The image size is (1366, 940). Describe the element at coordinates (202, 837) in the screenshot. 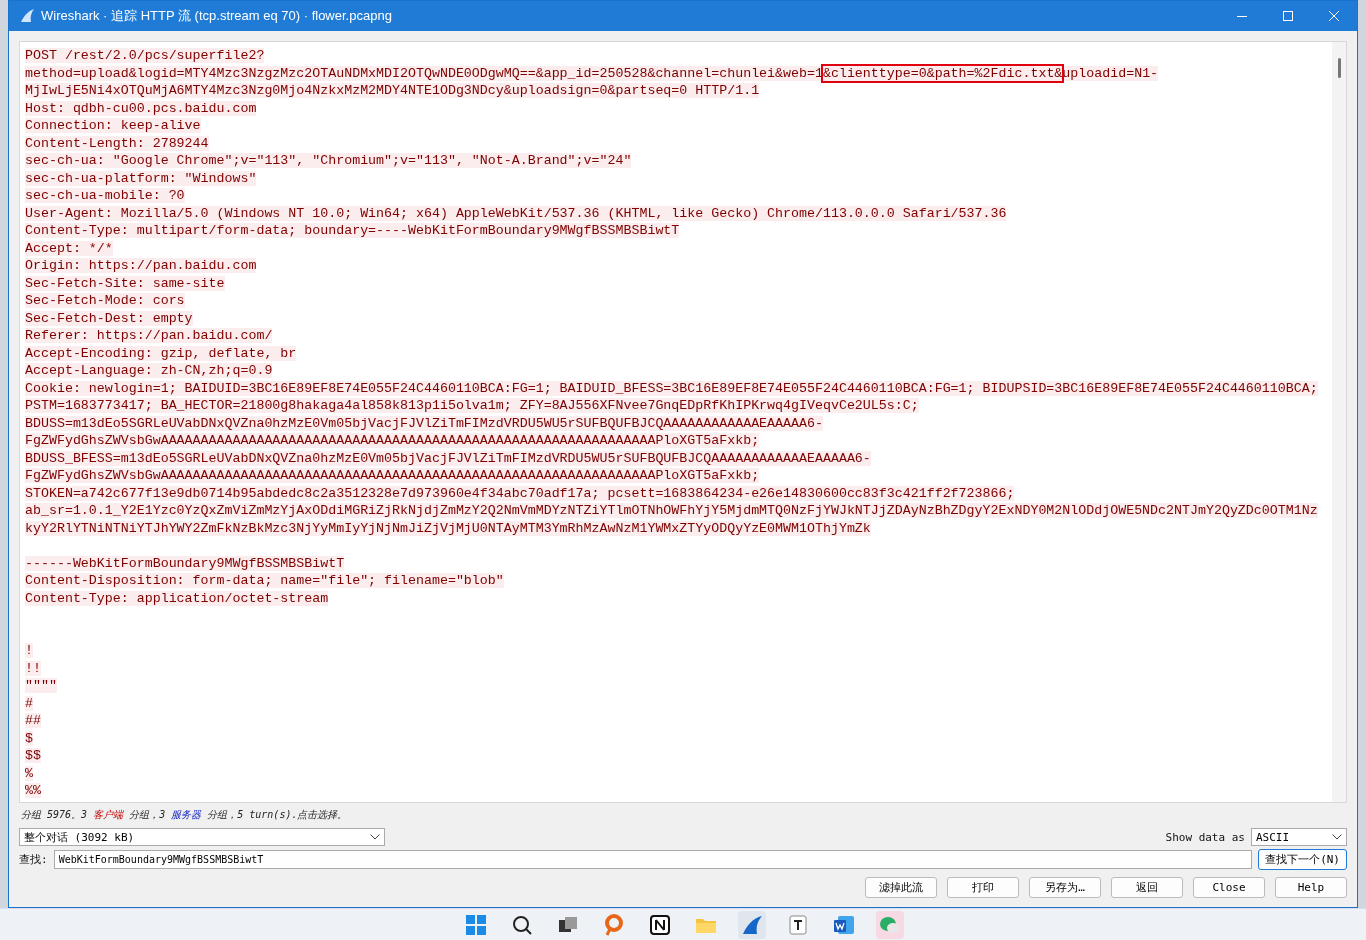

I see `conversation-dropdown: 整个对话 (3092 kB)` at that location.